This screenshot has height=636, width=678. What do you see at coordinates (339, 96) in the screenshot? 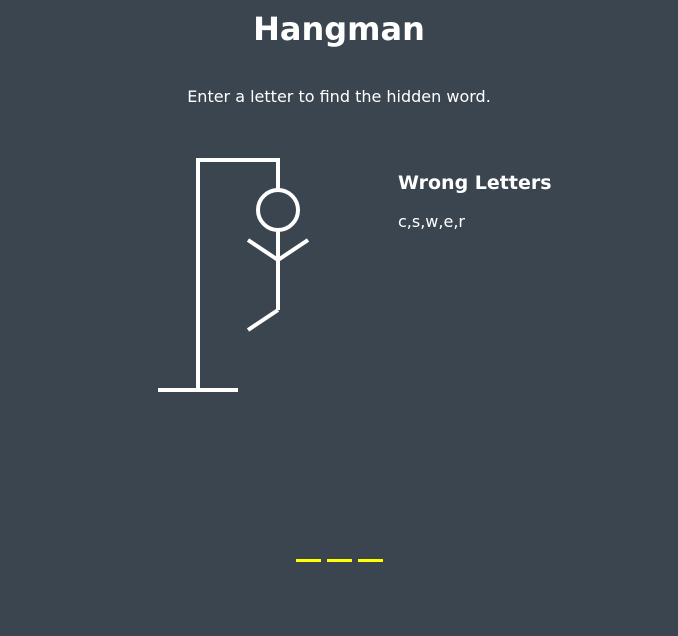
I see `instructions-text: Enter a letter to find the hidden word.` at bounding box center [339, 96].